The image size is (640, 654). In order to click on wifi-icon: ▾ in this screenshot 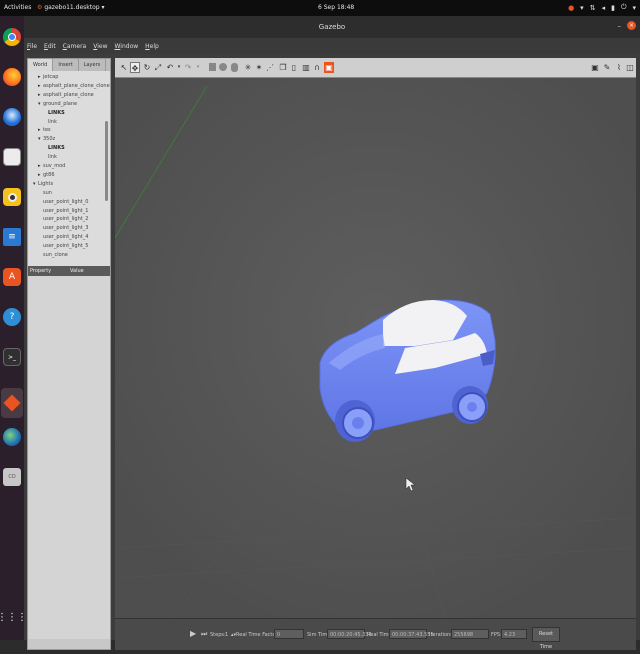, I will do `click(582, 8)`.